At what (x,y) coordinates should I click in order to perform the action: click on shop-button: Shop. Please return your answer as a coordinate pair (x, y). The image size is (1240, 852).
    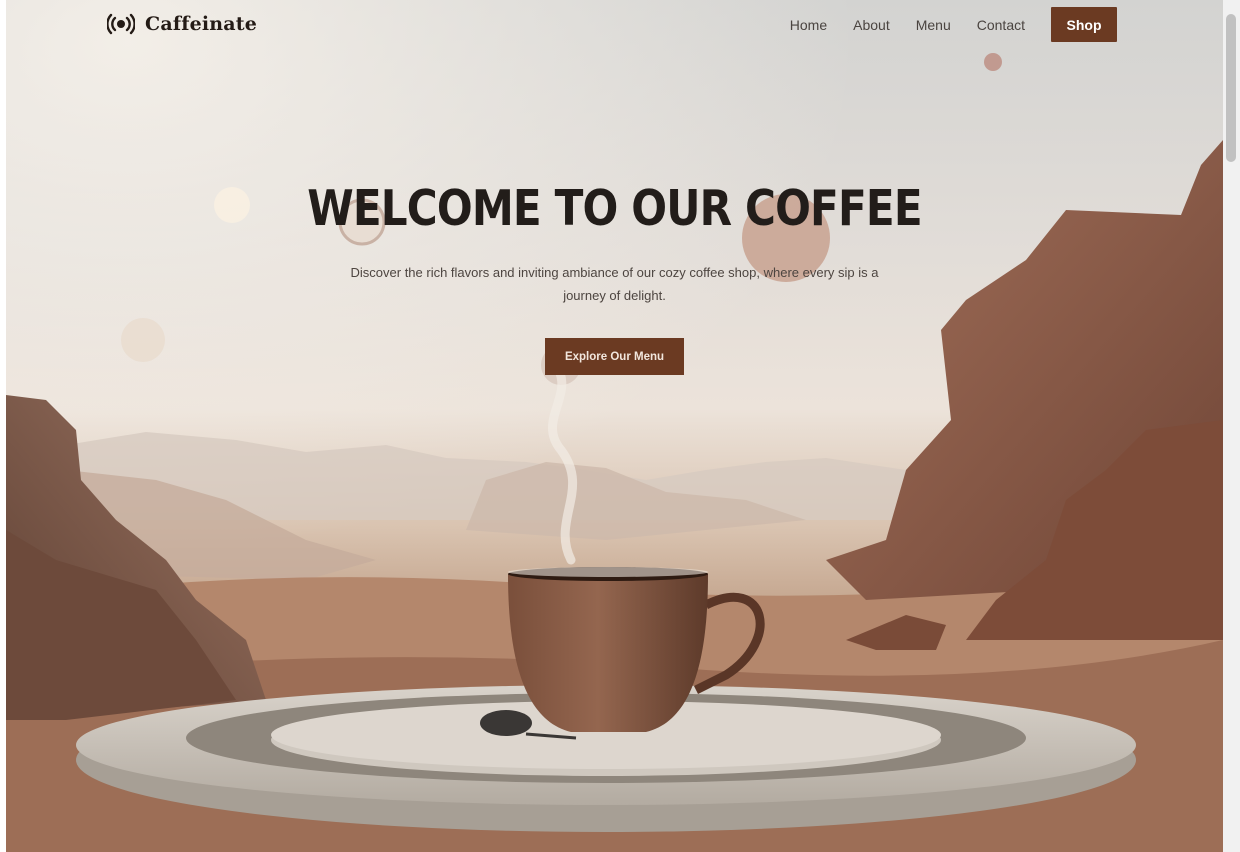
    Looking at the image, I should click on (1084, 24).